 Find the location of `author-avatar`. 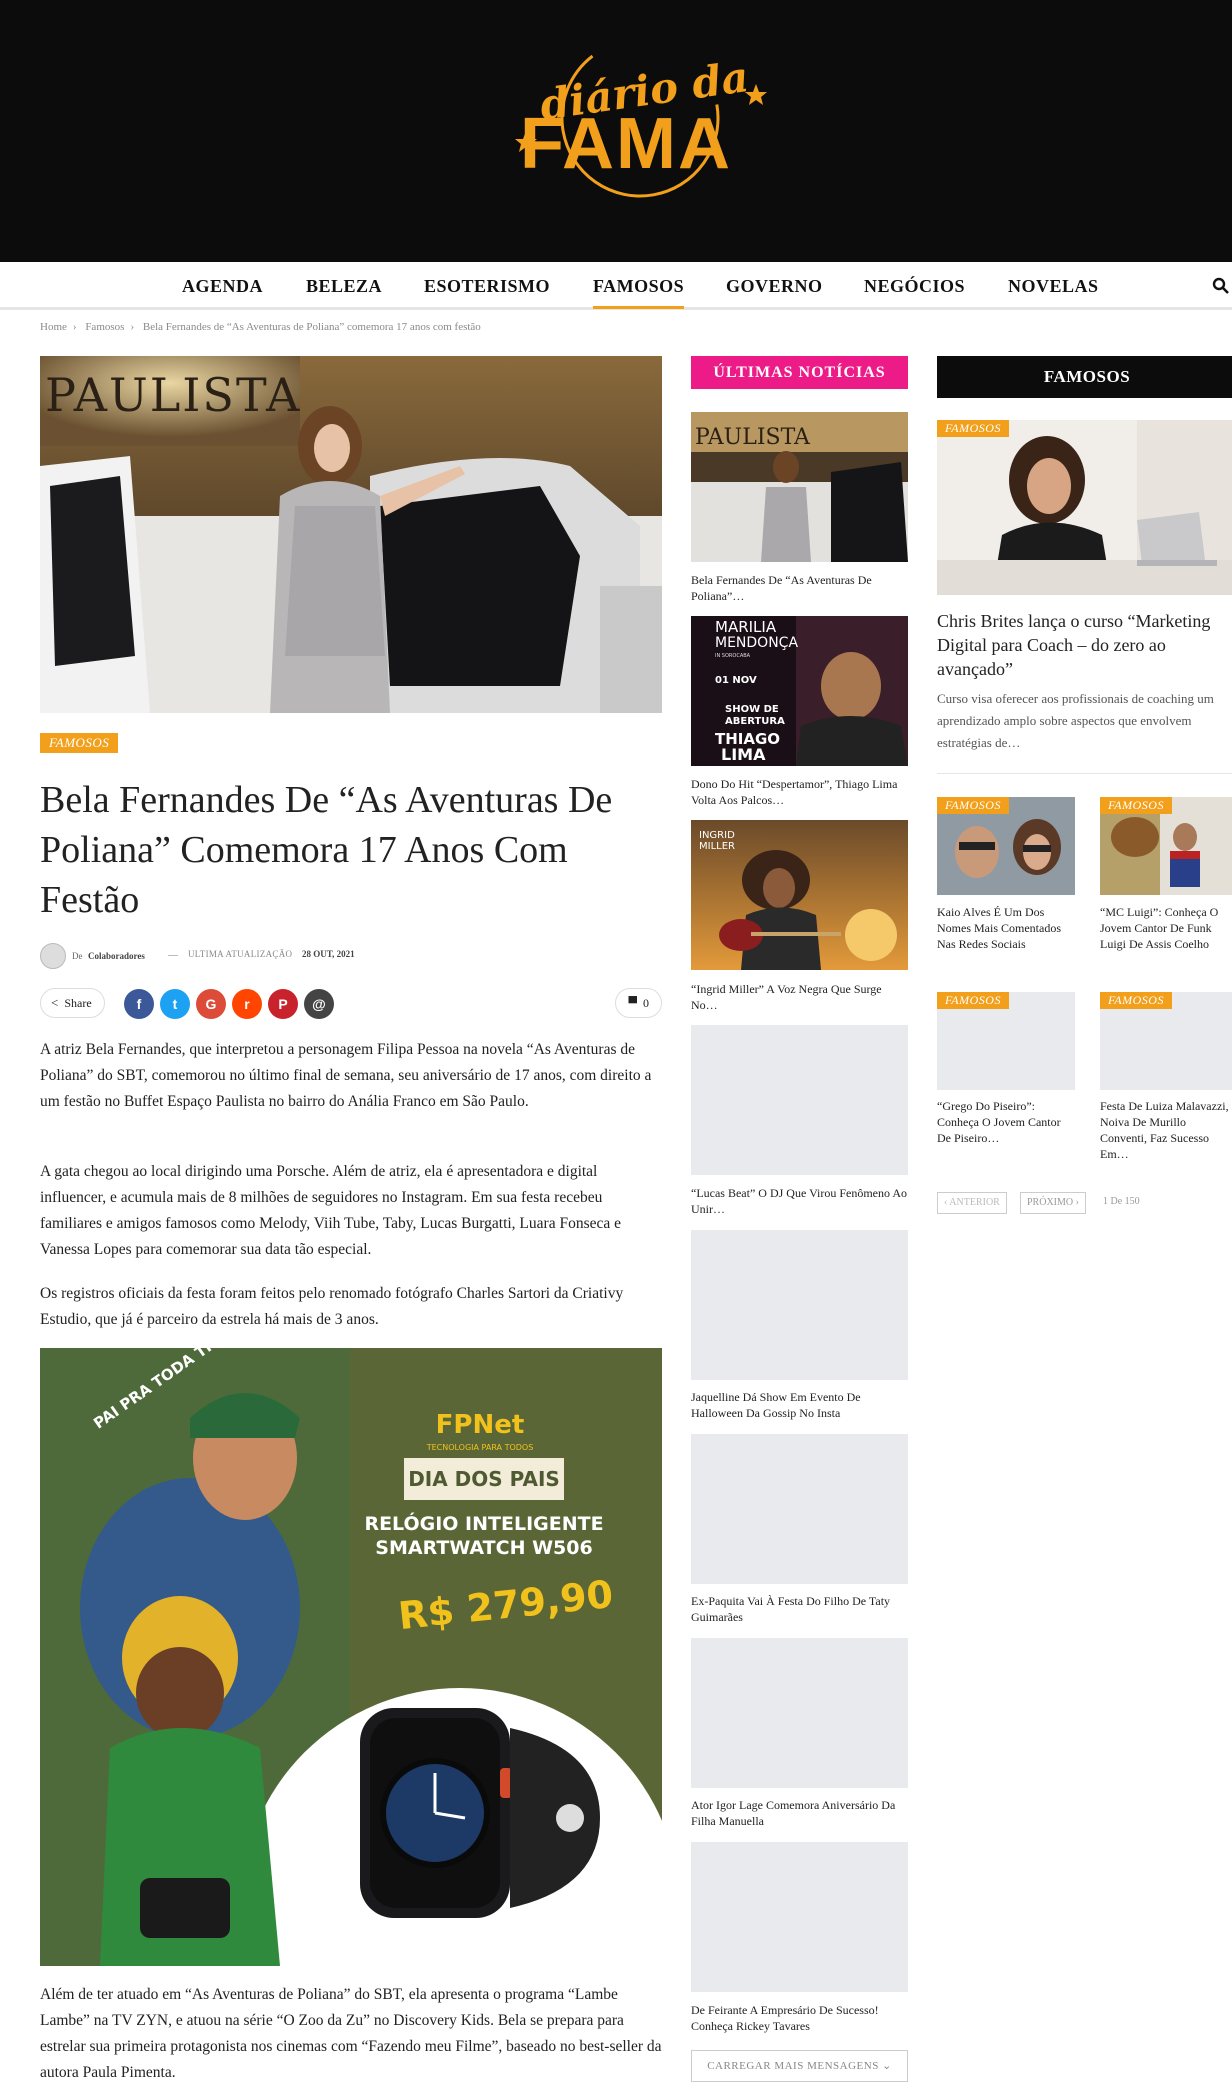

author-avatar is located at coordinates (53, 956).